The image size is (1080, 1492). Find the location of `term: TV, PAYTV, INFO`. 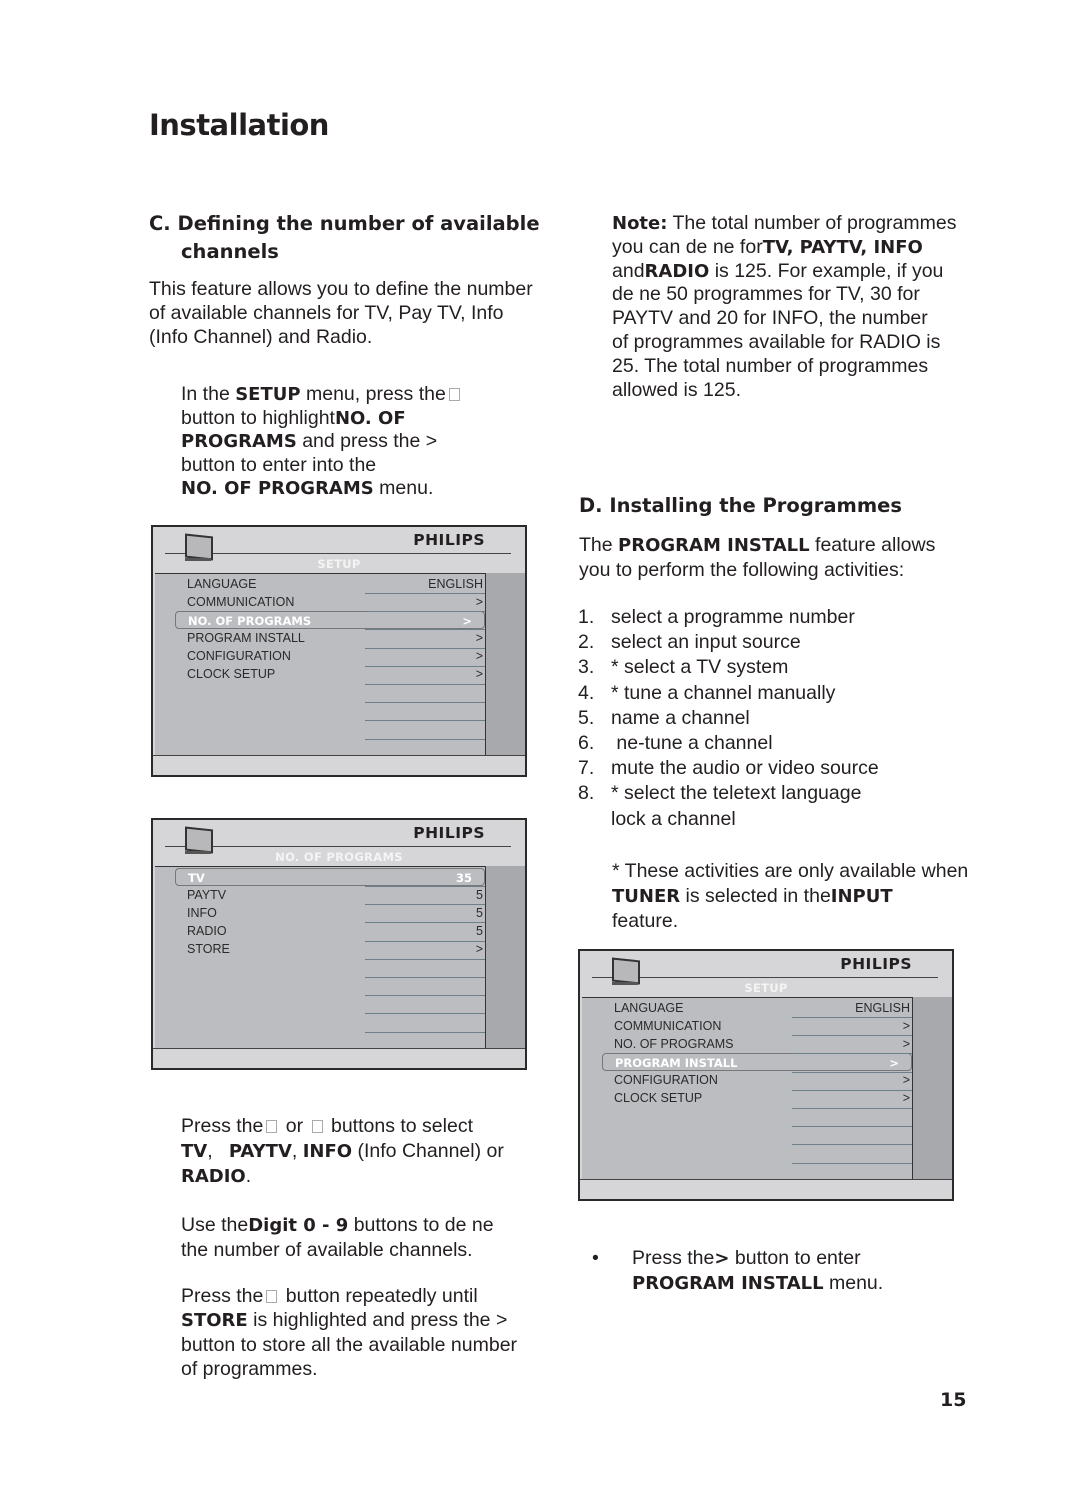

term: TV, PAYTV, INFO is located at coordinates (842, 247).